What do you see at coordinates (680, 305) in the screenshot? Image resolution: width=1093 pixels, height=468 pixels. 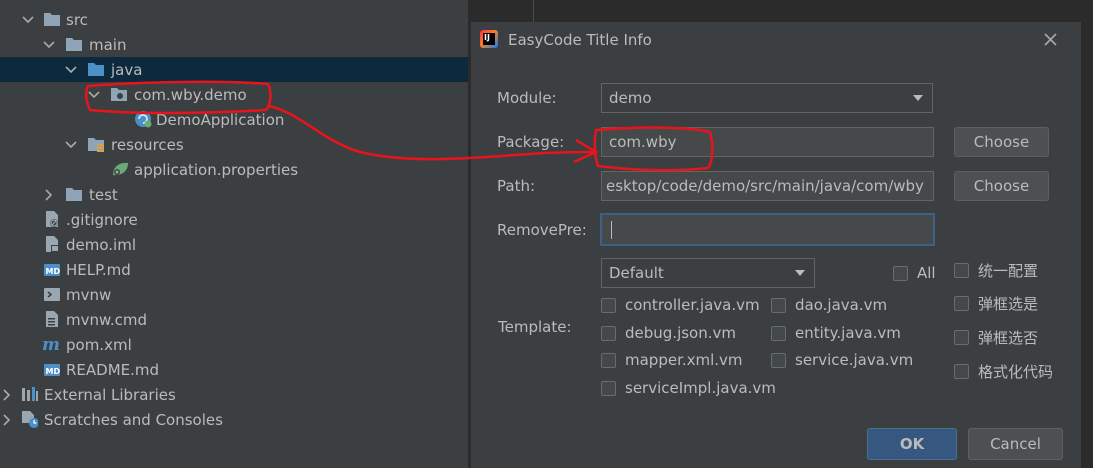 I see `template-checkbox-controller: controller.java.vm` at bounding box center [680, 305].